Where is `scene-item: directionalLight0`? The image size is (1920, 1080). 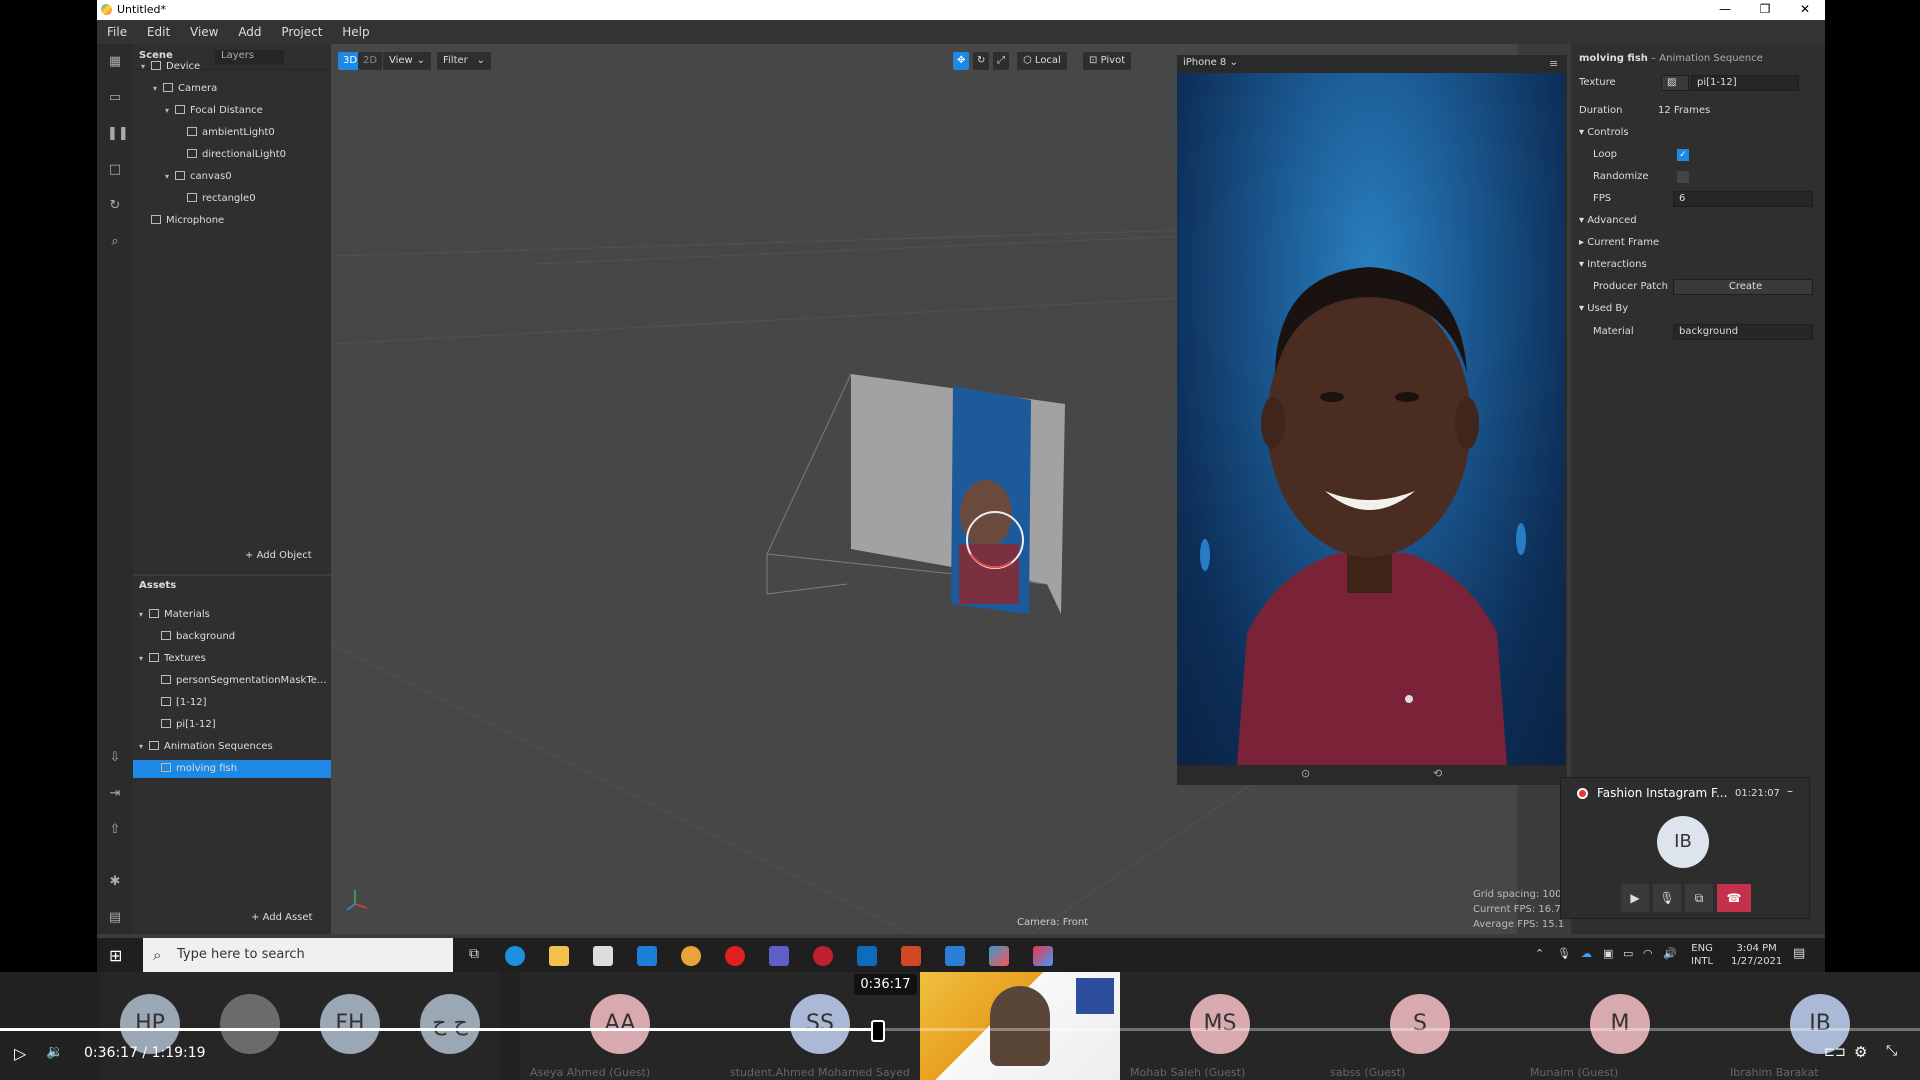
scene-item: directionalLight0 is located at coordinates (232, 155).